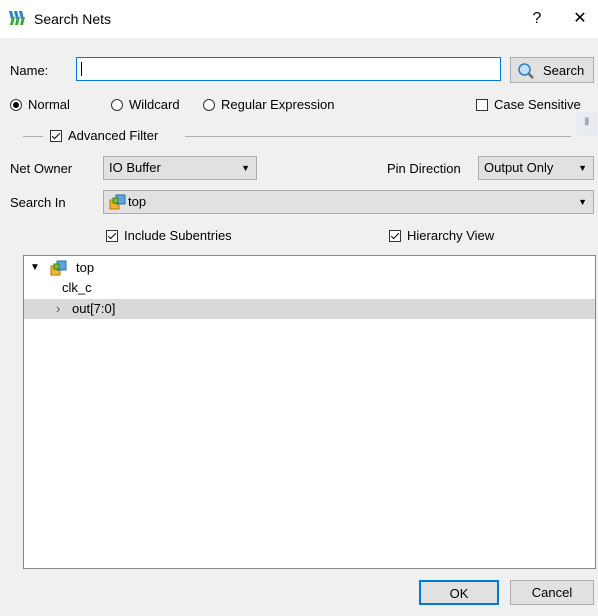  What do you see at coordinates (17, 18) in the screenshot?
I see `app-logo-icon` at bounding box center [17, 18].